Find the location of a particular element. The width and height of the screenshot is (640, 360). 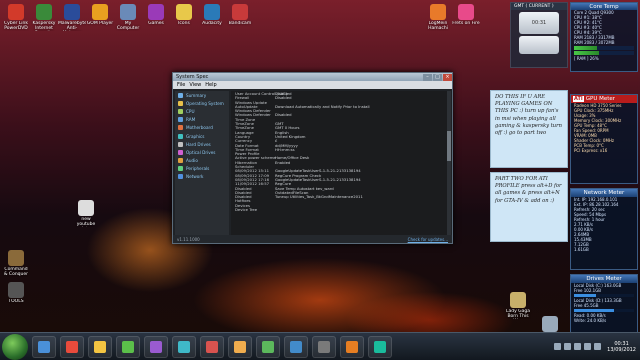

sidebar-item-label: Summary is located at coordinates (196, 95).